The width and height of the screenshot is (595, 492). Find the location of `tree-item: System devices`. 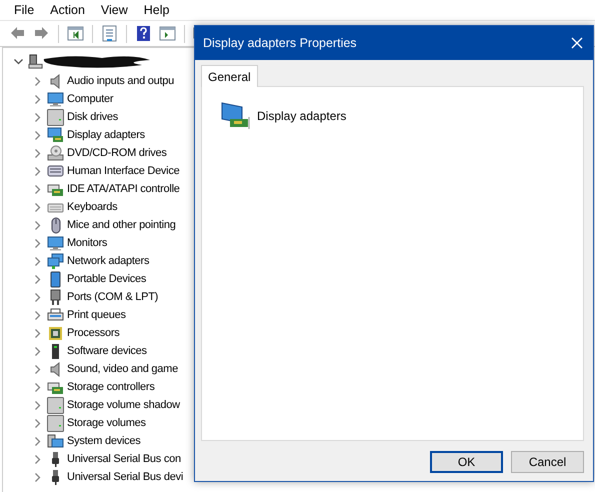

tree-item: System devices is located at coordinates (104, 441).